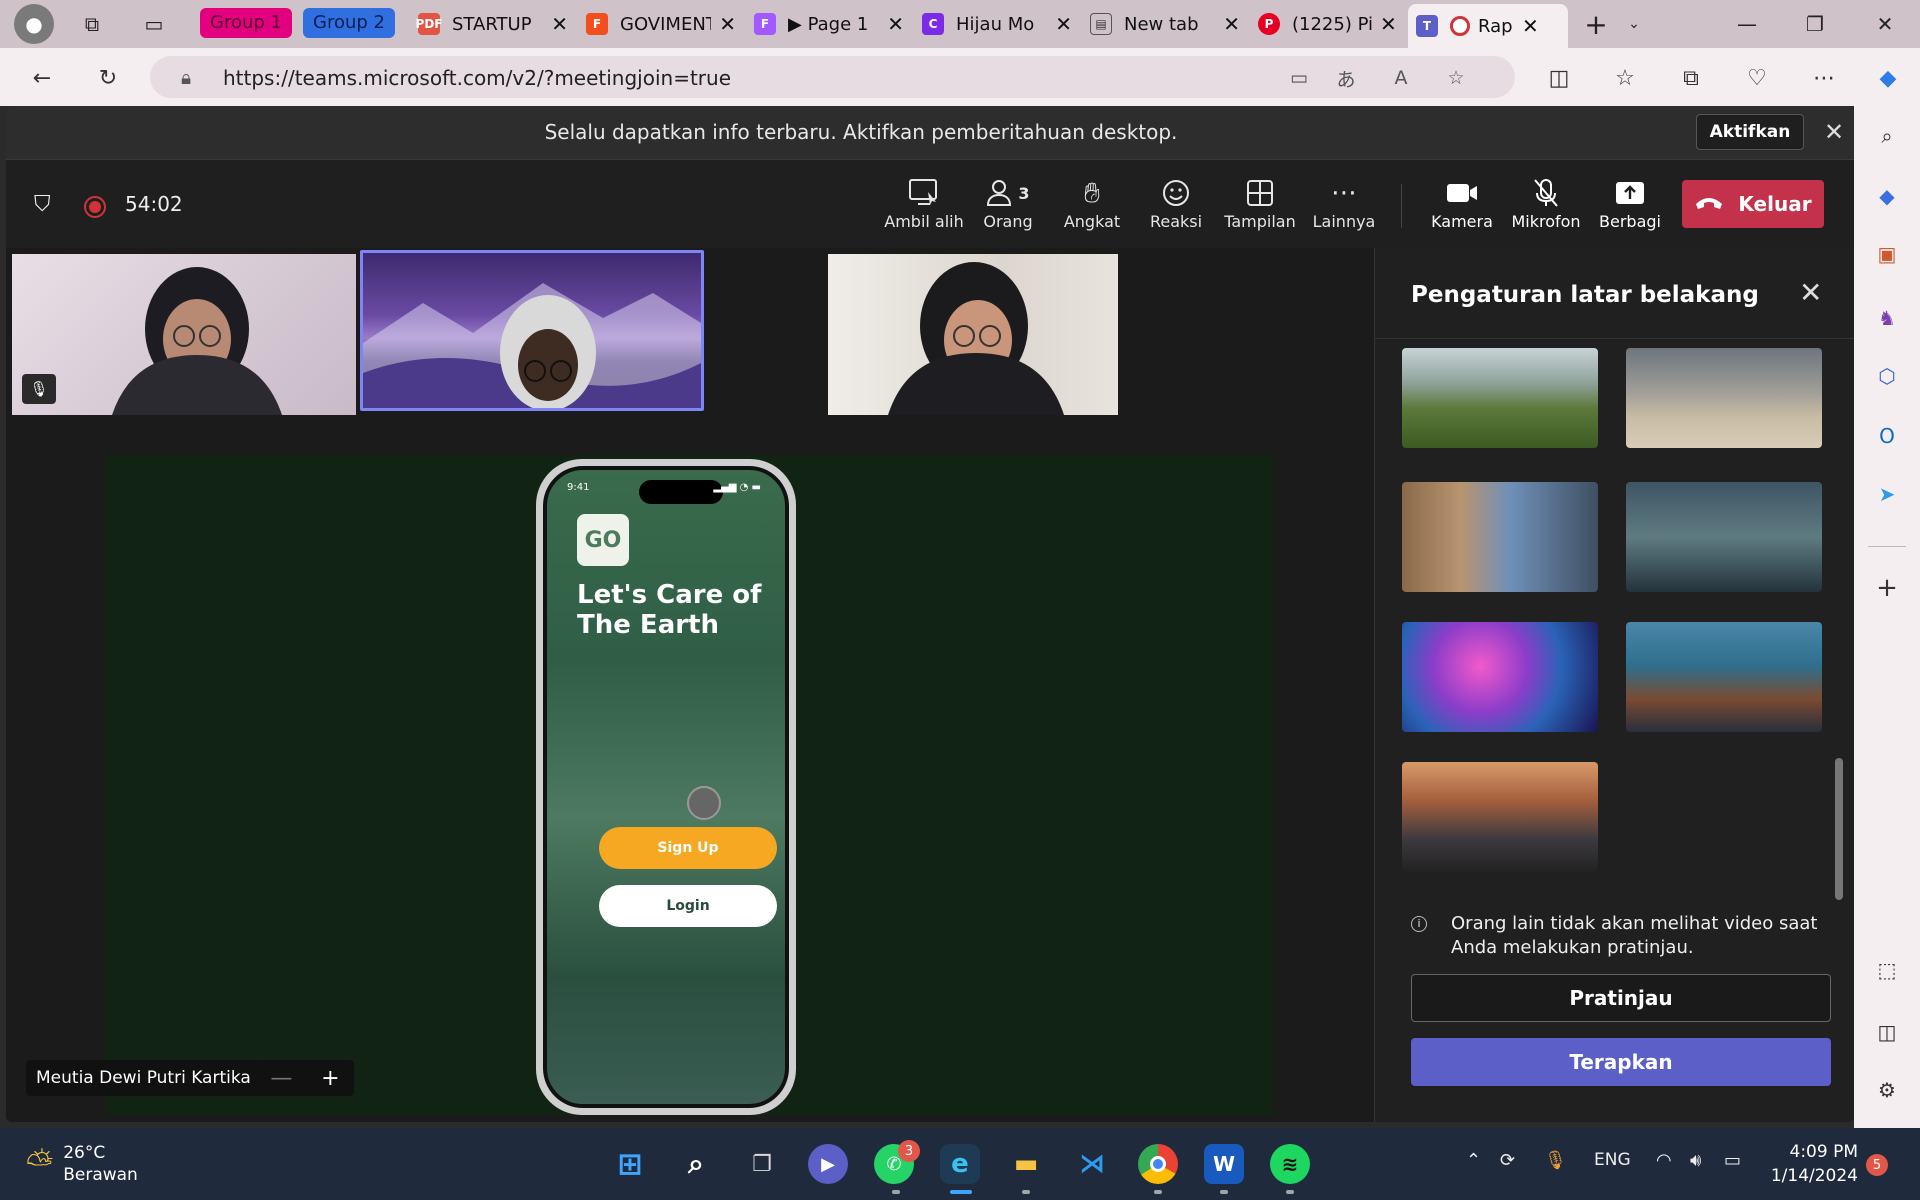  What do you see at coordinates (34, 24) in the screenshot?
I see `profile-avatar-icon: ●` at bounding box center [34, 24].